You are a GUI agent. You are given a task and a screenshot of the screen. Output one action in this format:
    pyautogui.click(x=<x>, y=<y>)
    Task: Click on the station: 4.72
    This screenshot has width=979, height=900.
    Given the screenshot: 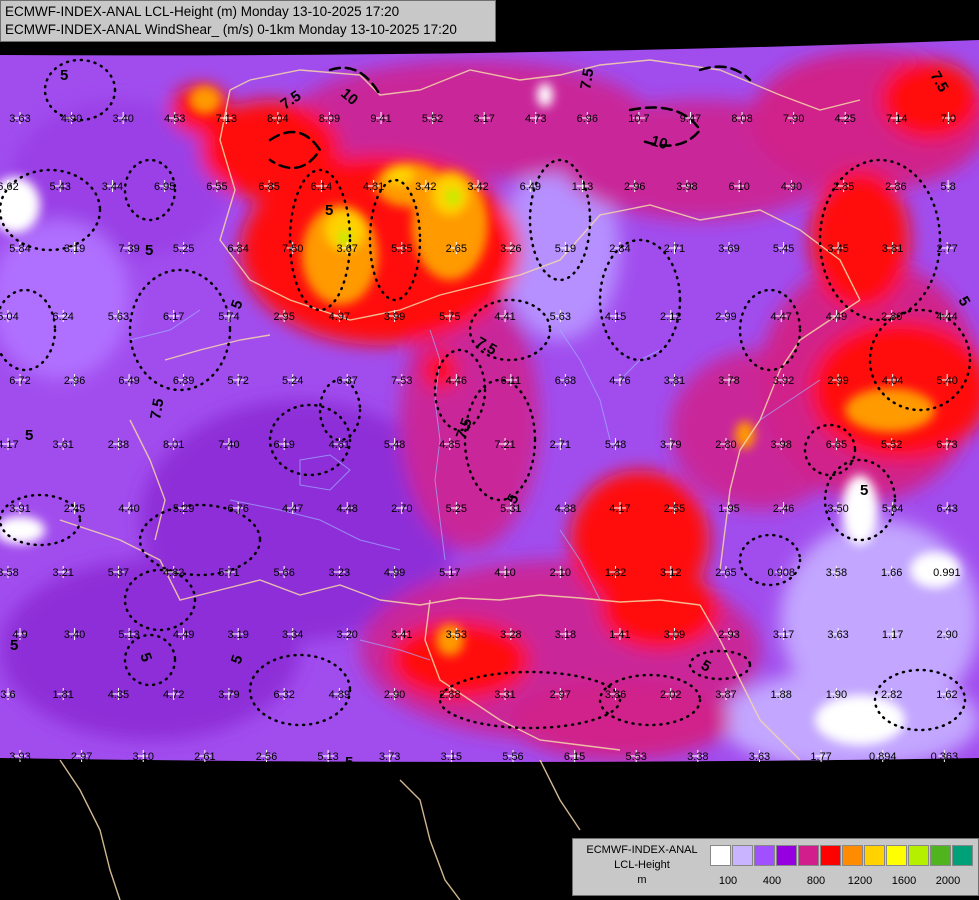 What is the action you would take?
    pyautogui.click(x=173, y=694)
    